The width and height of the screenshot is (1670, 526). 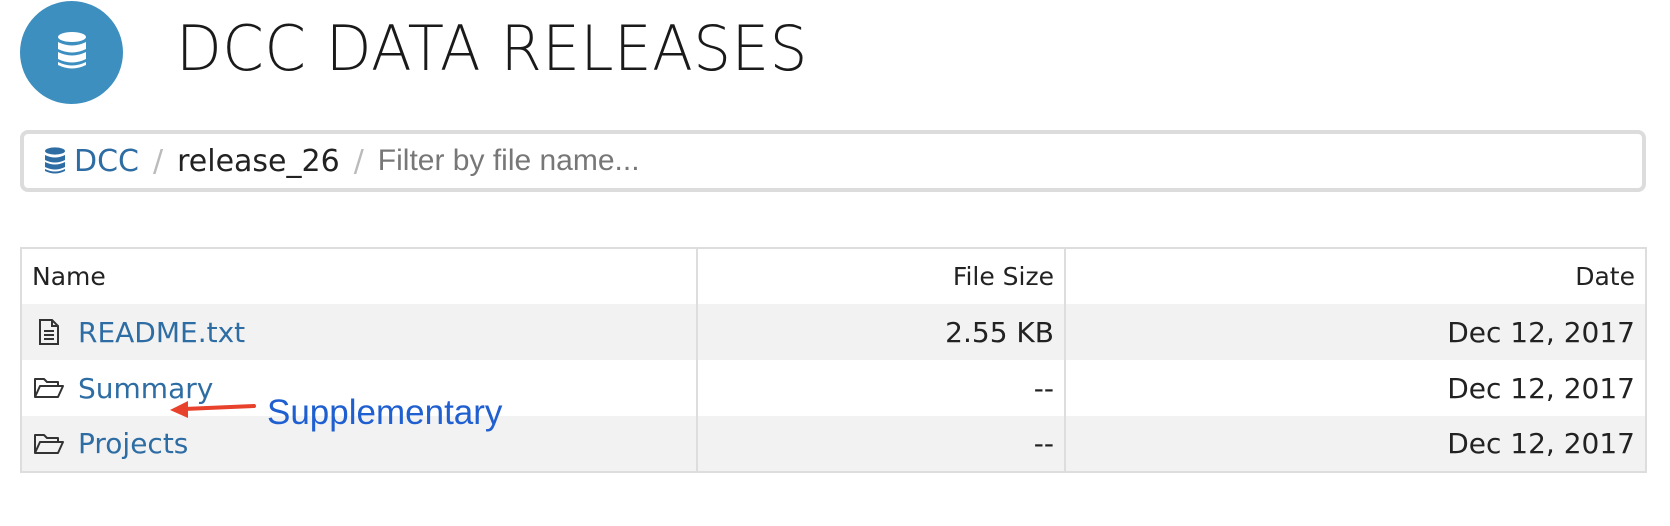 I want to click on logo, so click(x=71, y=52).